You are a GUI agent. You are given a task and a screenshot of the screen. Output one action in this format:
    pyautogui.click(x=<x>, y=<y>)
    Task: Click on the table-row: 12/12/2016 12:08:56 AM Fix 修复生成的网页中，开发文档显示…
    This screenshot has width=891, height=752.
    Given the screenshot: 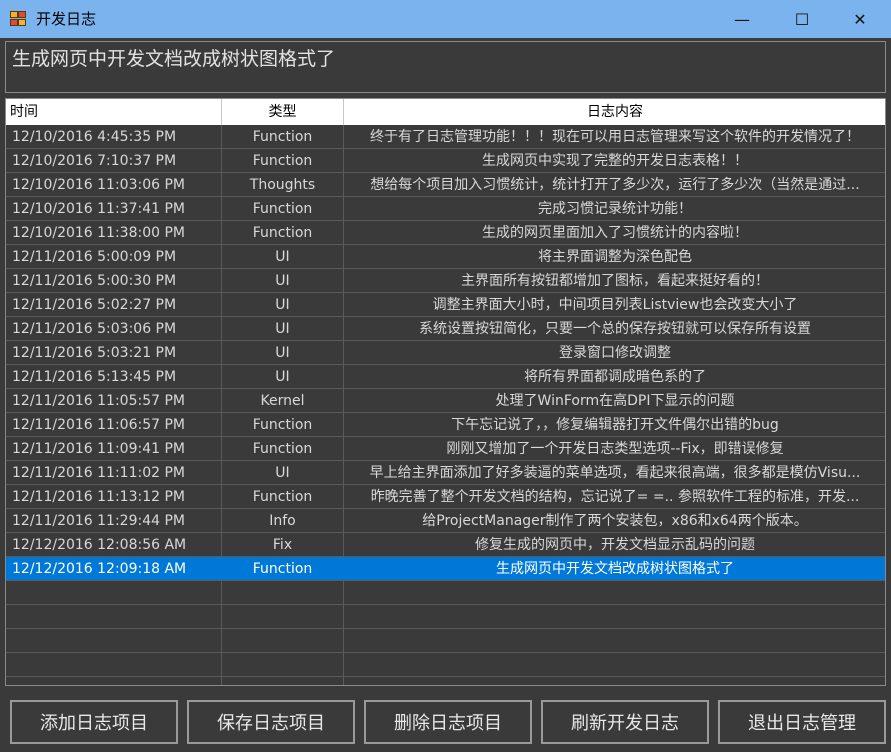 What is the action you would take?
    pyautogui.click(x=445, y=545)
    